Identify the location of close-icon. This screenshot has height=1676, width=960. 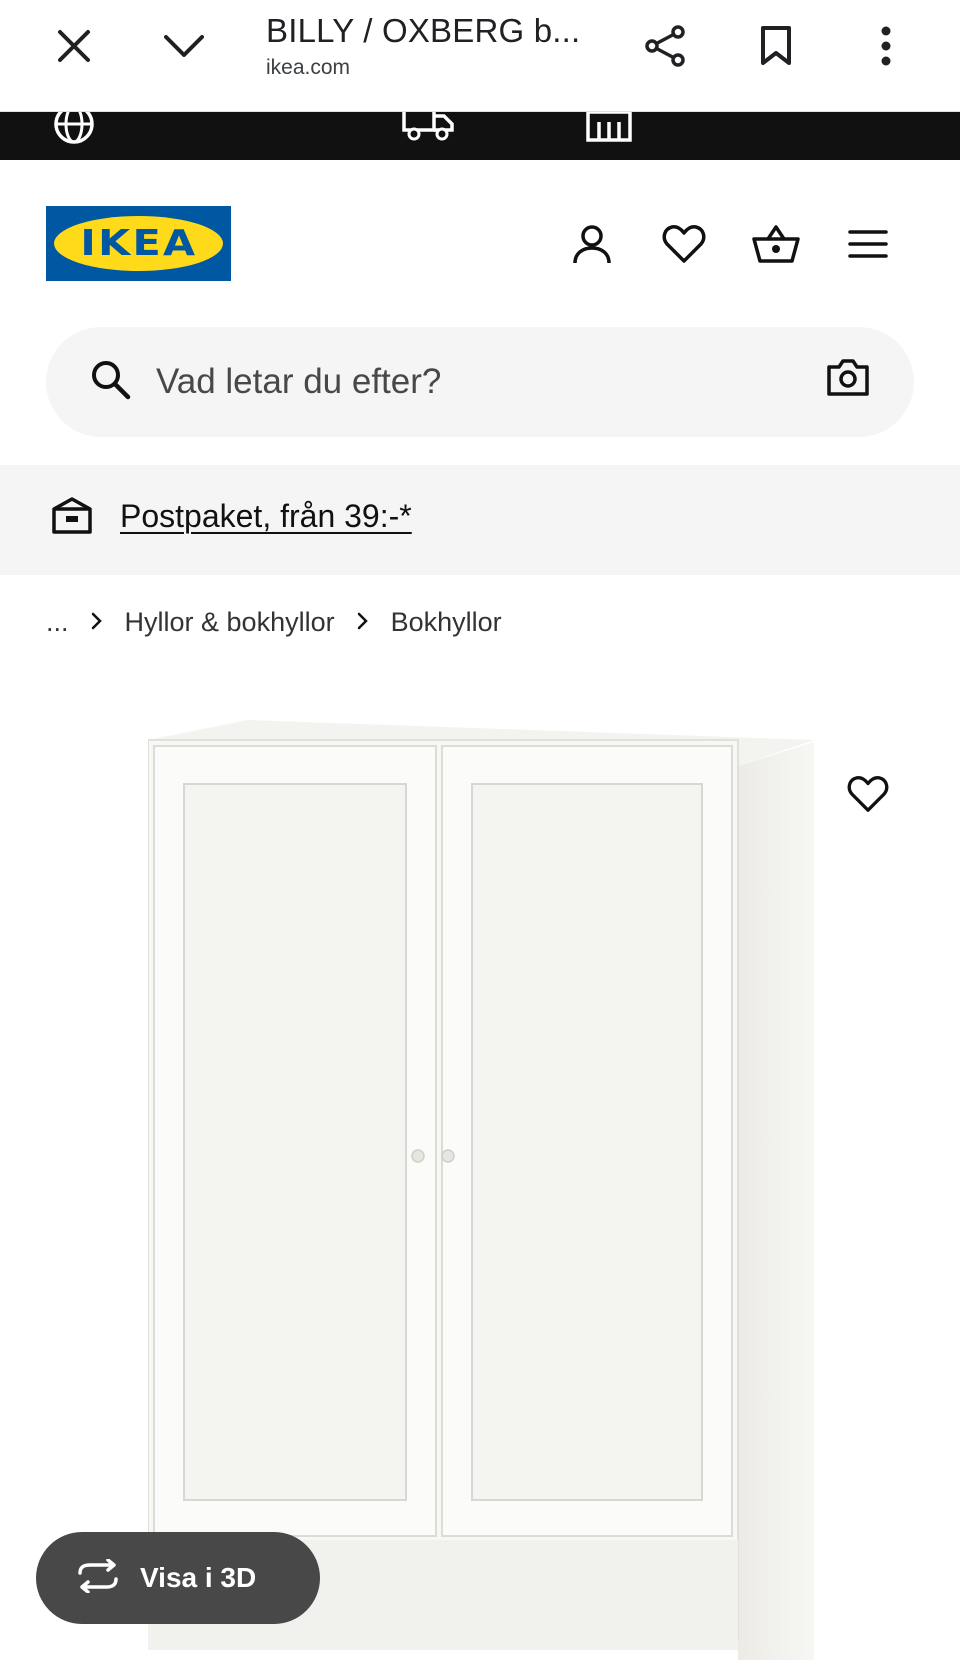
(74, 46).